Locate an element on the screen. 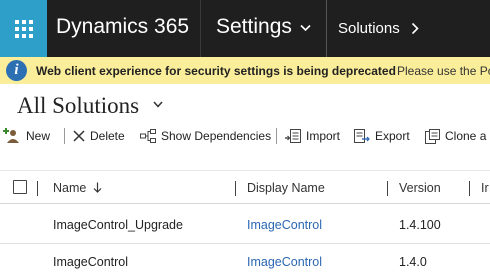 This screenshot has width=490, height=280. clone-icon is located at coordinates (432, 136).